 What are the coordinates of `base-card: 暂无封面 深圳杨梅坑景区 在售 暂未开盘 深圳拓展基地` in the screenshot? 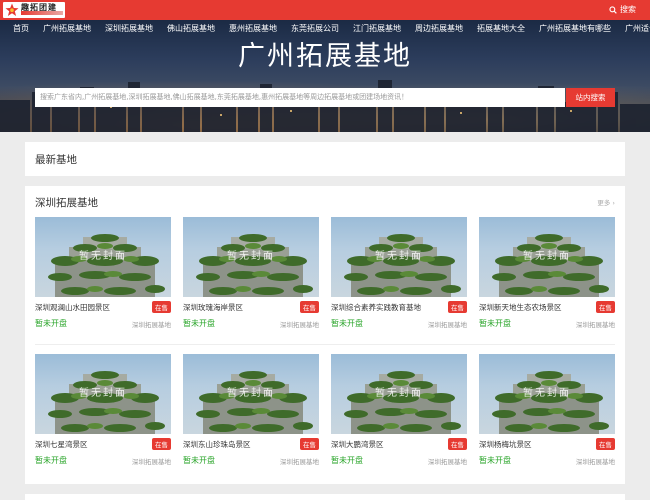 It's located at (547, 411).